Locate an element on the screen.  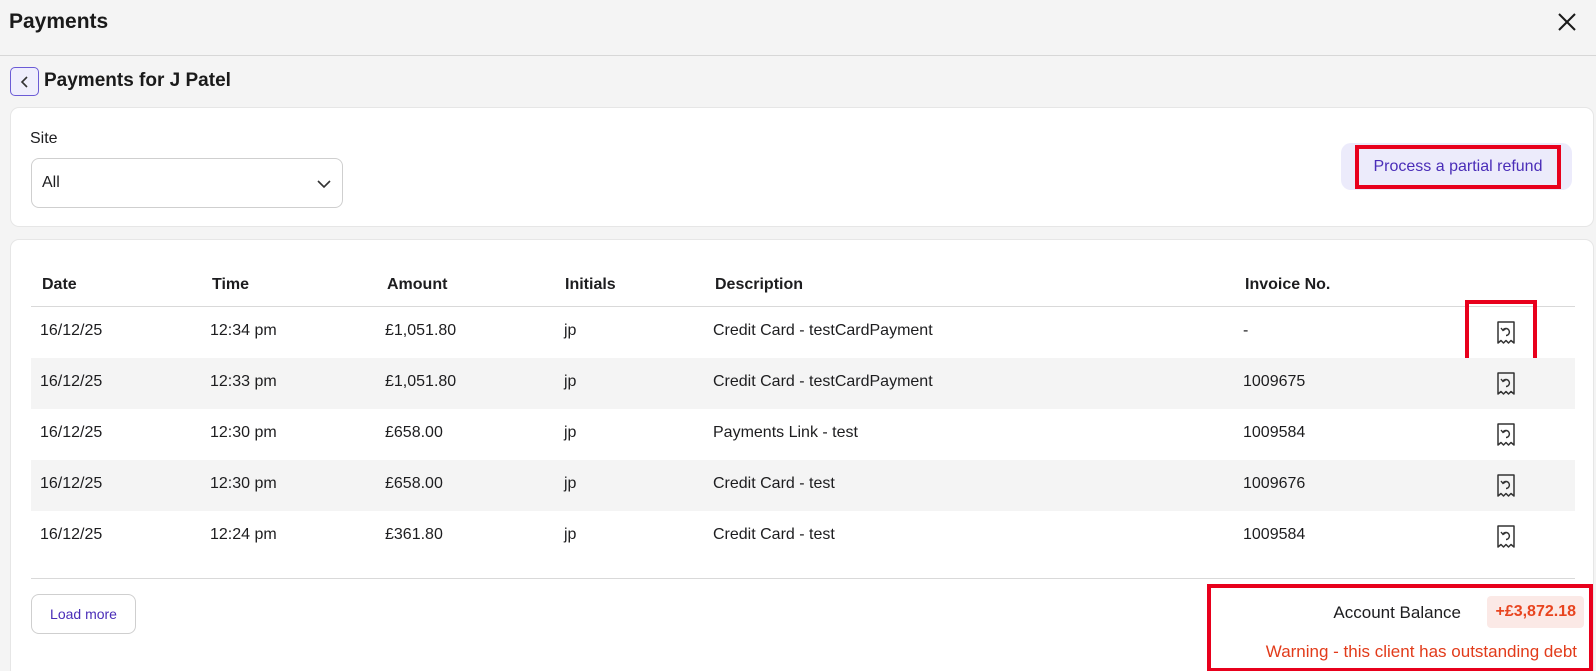
table-divider is located at coordinates (803, 578).